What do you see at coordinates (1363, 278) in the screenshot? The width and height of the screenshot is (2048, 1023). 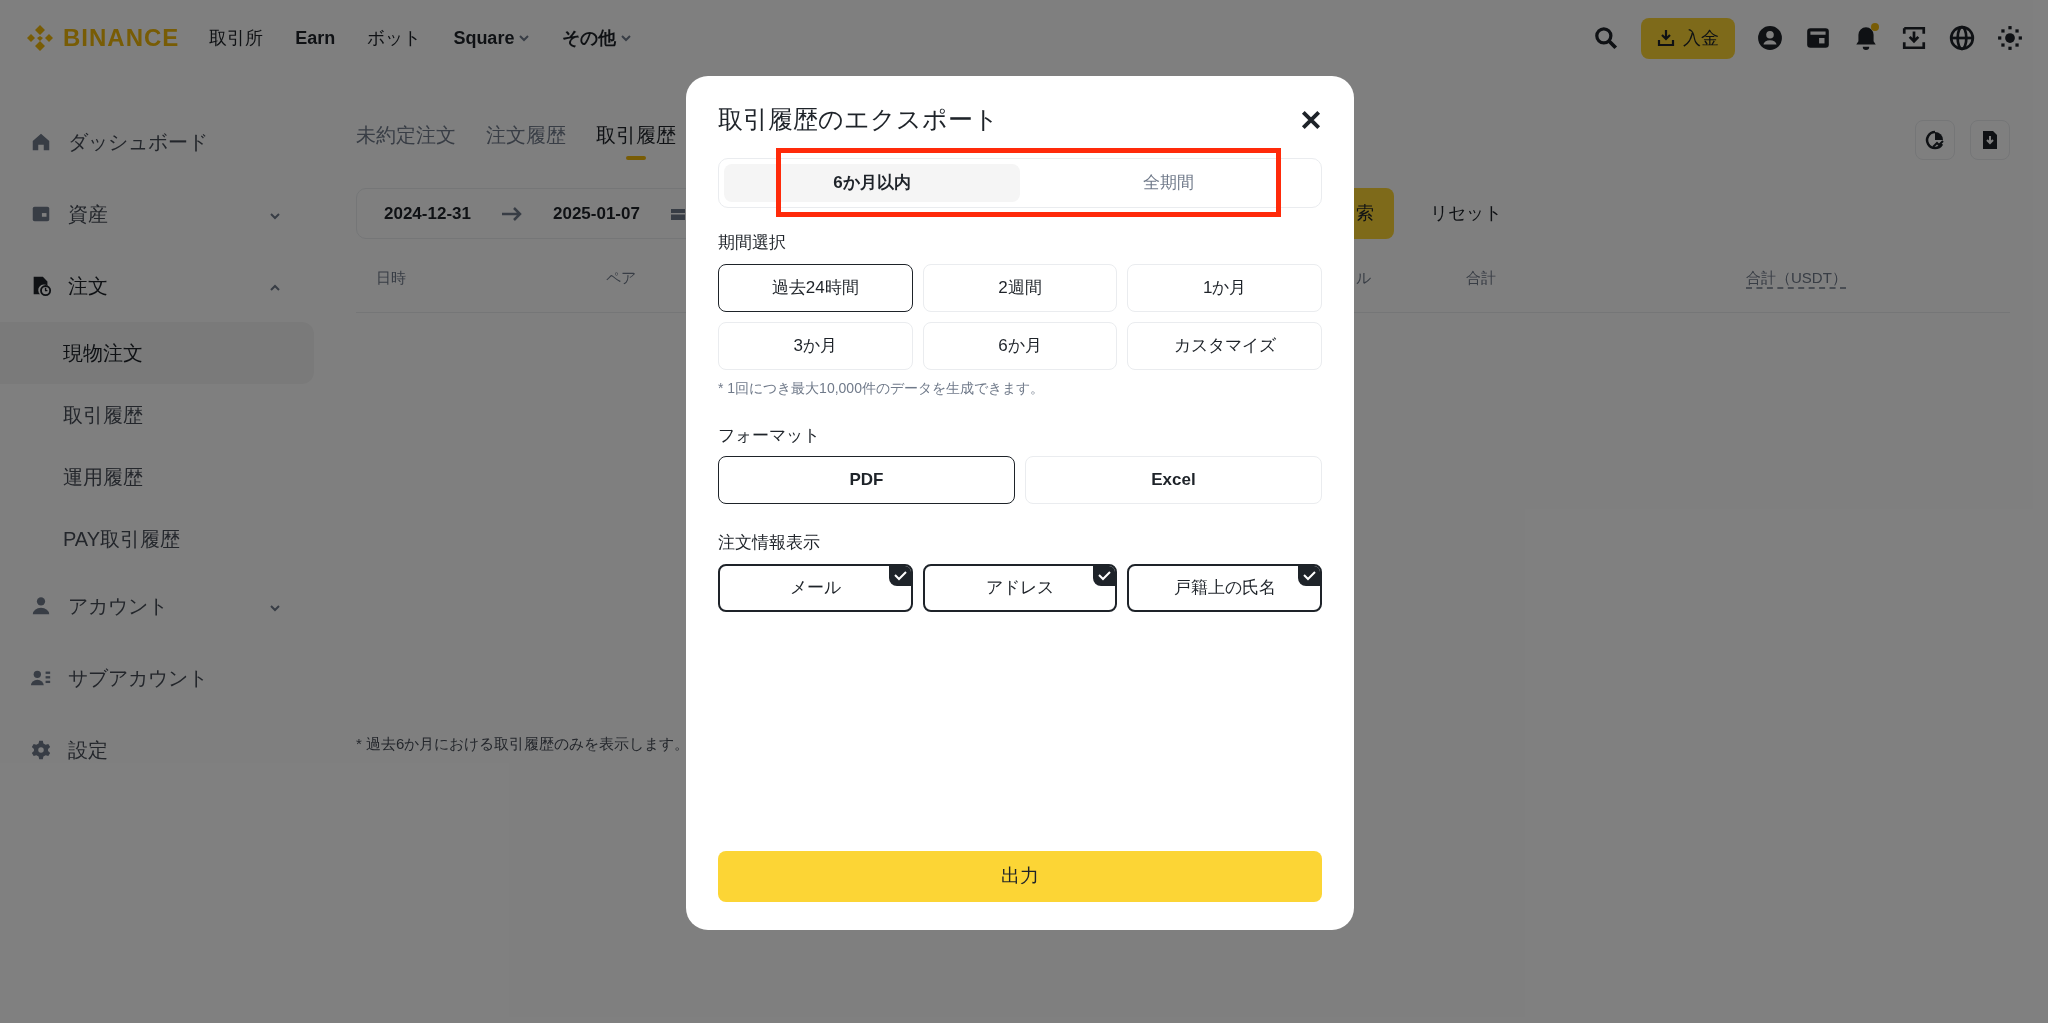 I see `column-header: ル` at bounding box center [1363, 278].